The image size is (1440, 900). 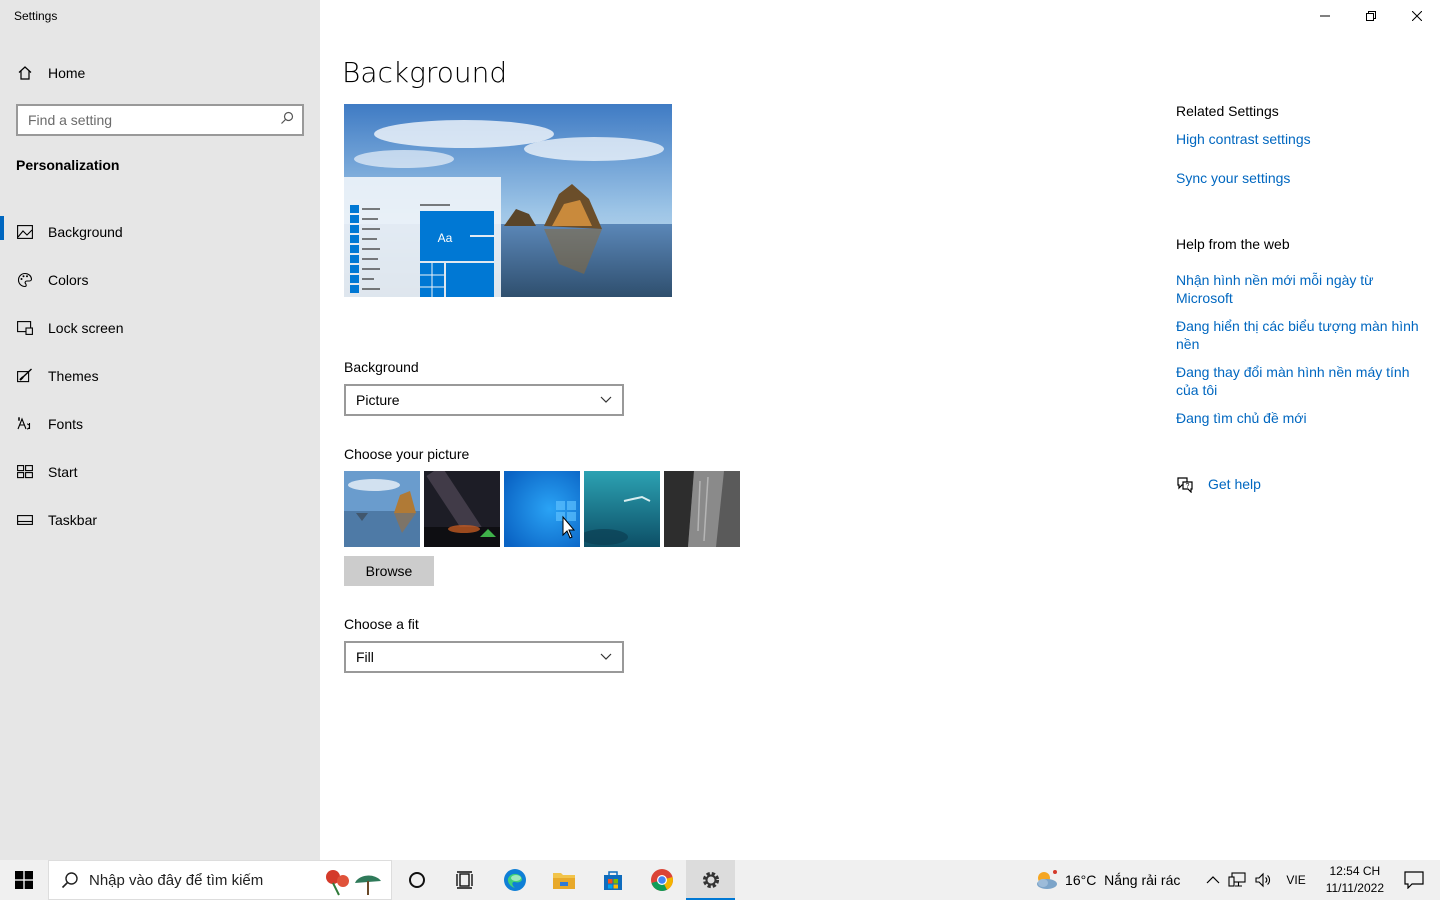 I want to click on file-explorer-app, so click(x=563, y=880).